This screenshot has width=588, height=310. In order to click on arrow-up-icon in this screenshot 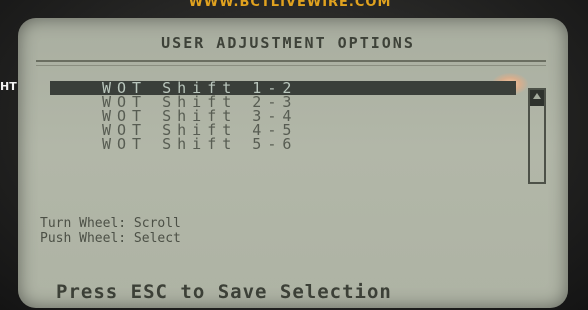, I will do `click(537, 96)`.